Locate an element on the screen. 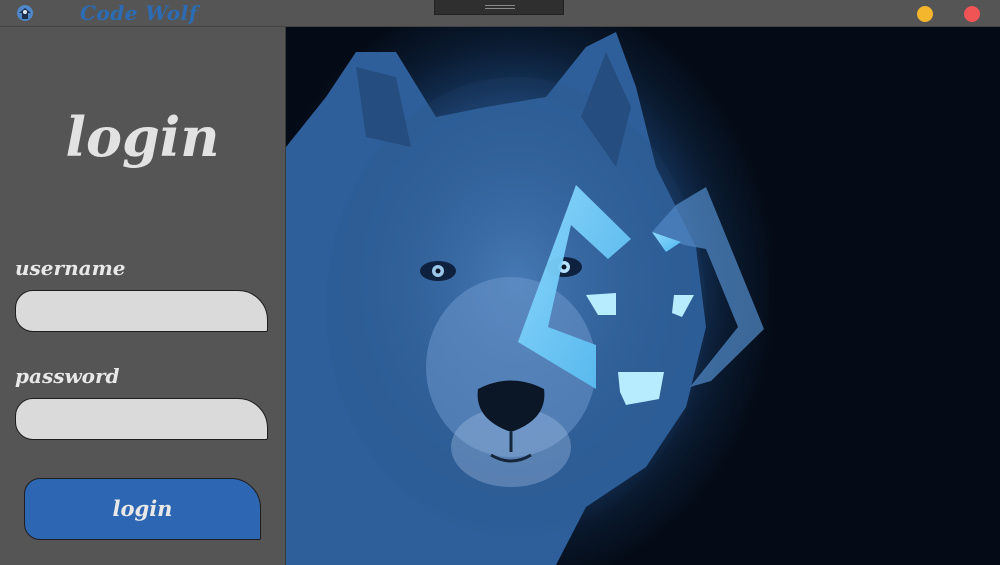  wolf-logo-icon is located at coordinates (25, 12).